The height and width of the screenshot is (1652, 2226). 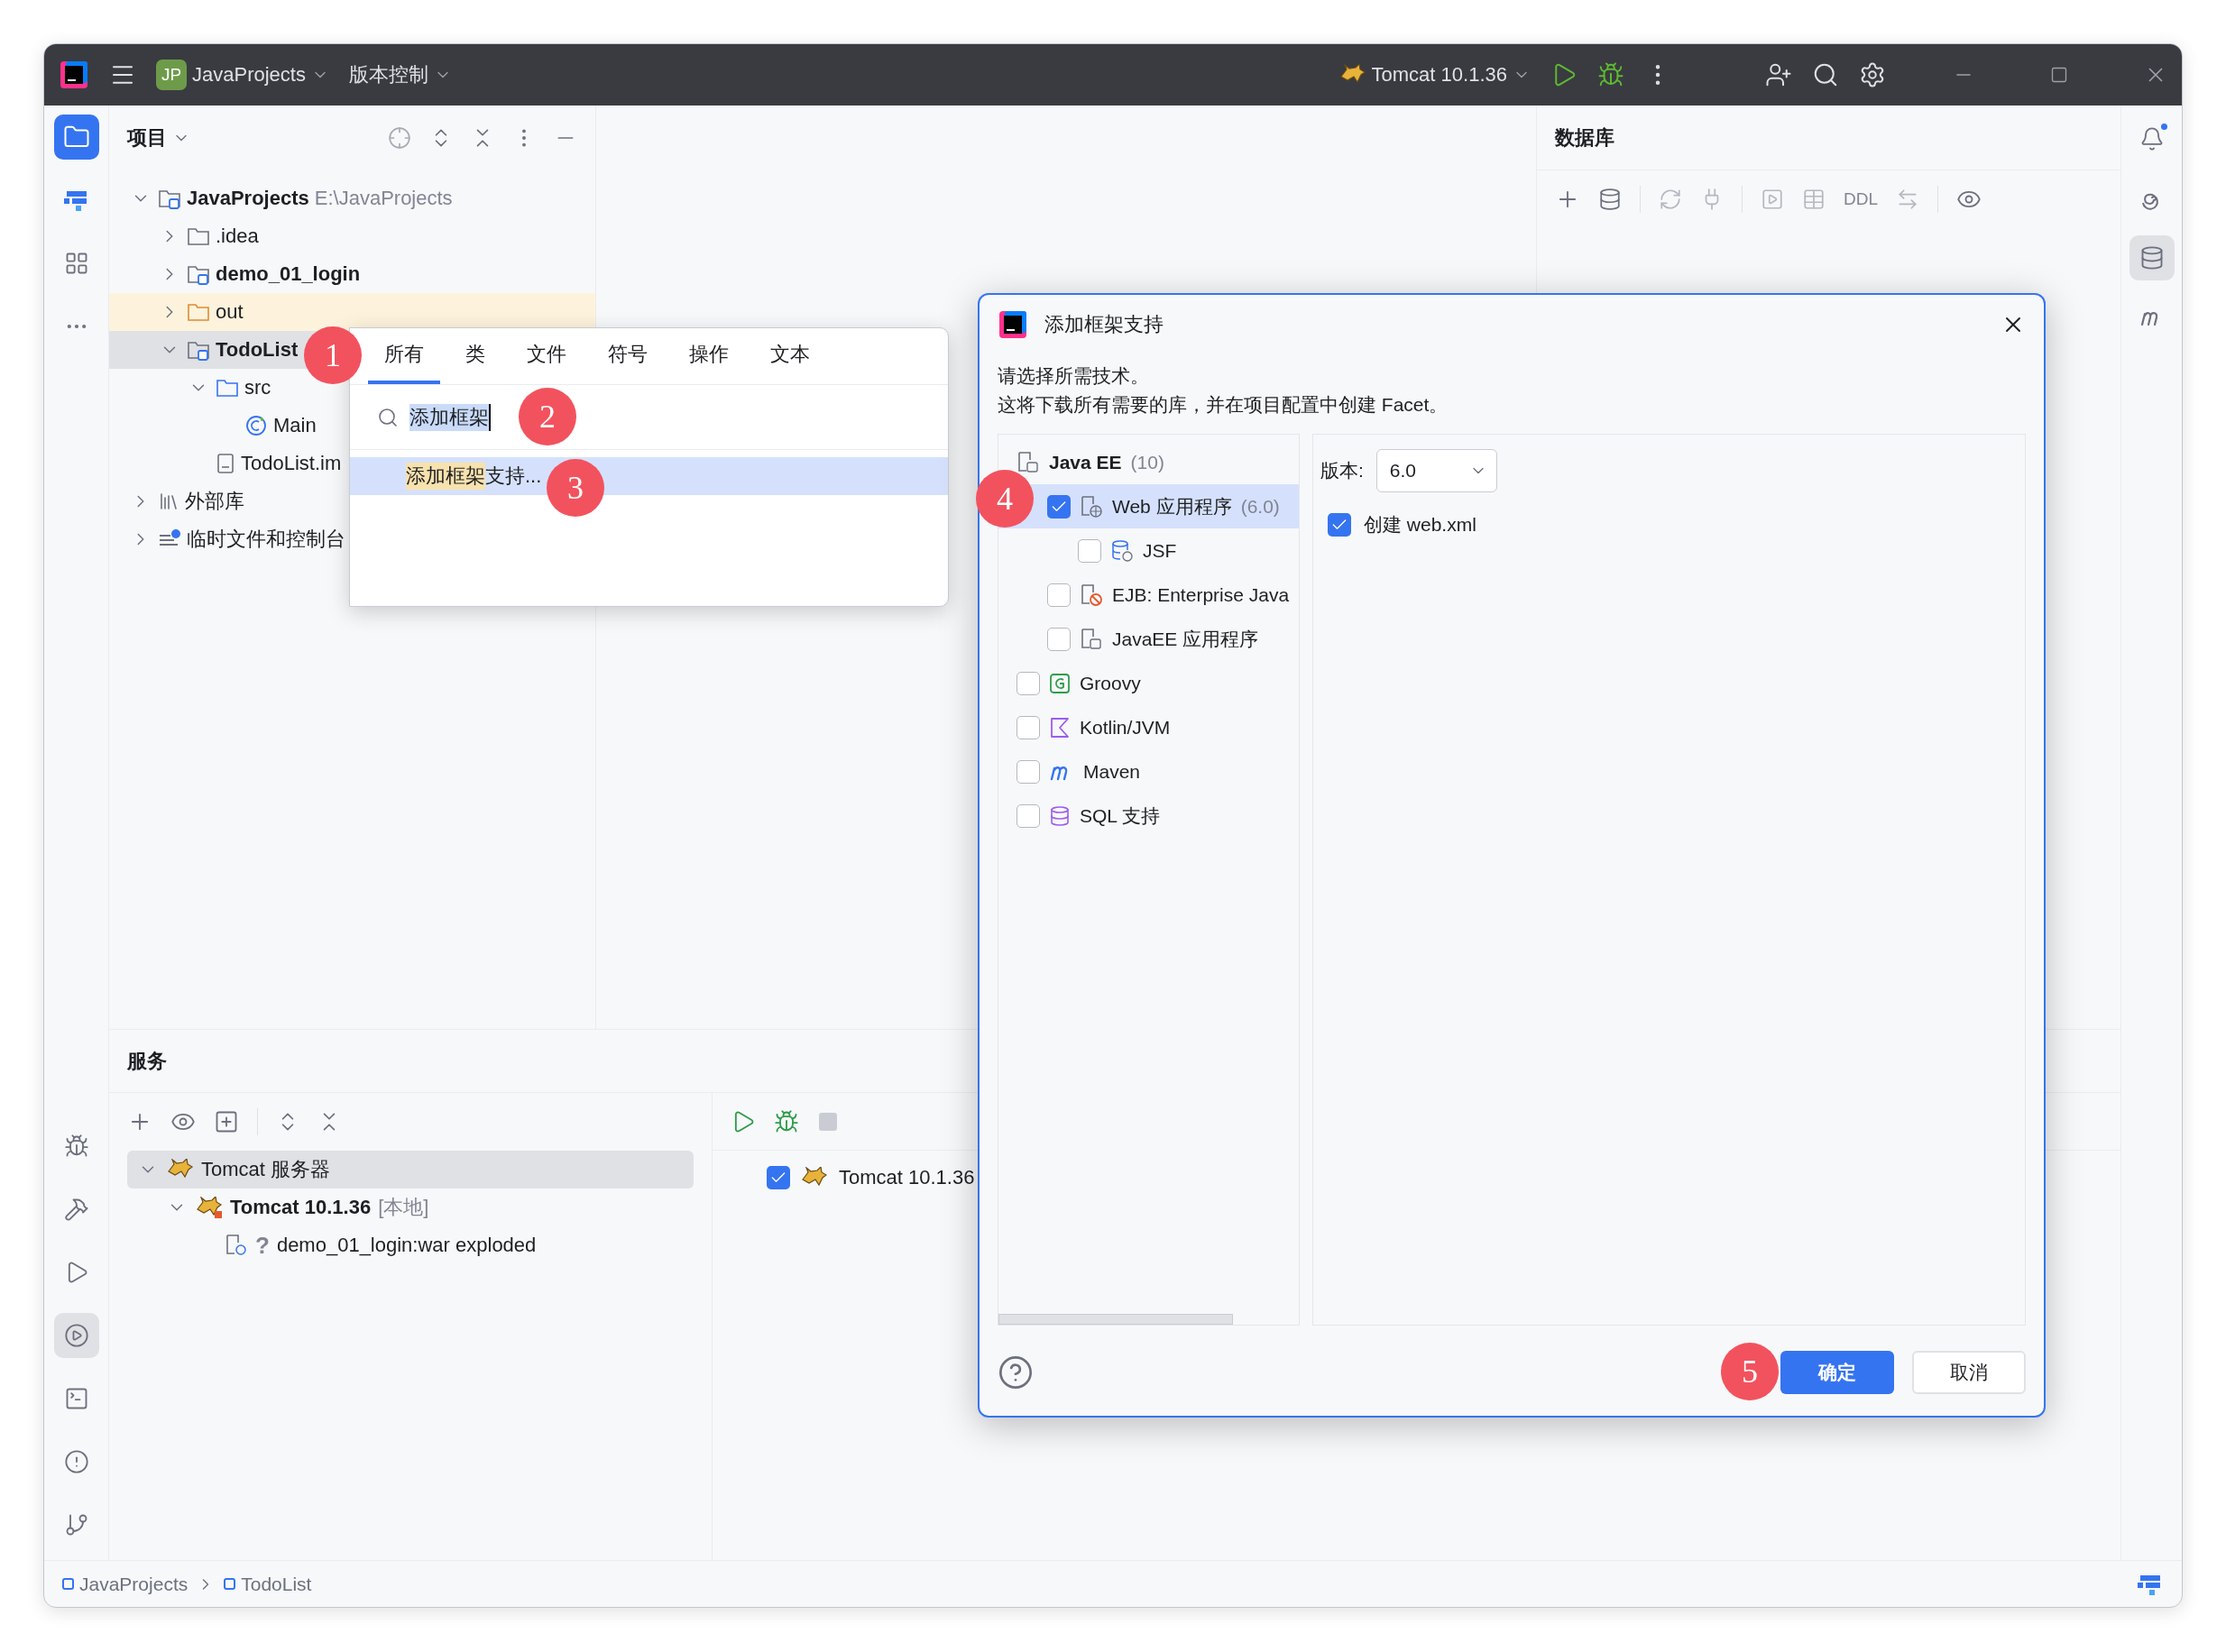 I want to click on tree-label: 临时文件和控制台, so click(x=266, y=539).